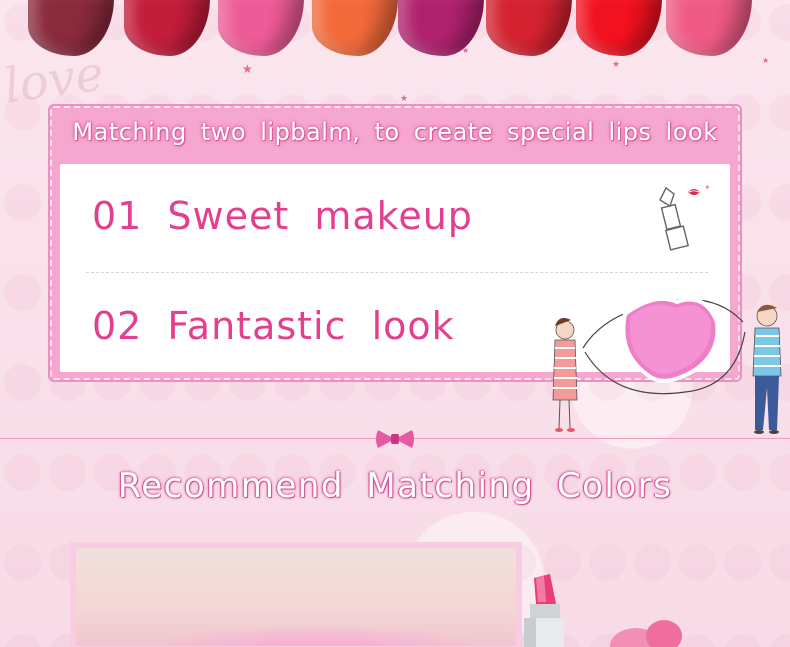 The image size is (790, 647). I want to click on list-item-fantastic-look: 02 Fantastic look, so click(273, 326).